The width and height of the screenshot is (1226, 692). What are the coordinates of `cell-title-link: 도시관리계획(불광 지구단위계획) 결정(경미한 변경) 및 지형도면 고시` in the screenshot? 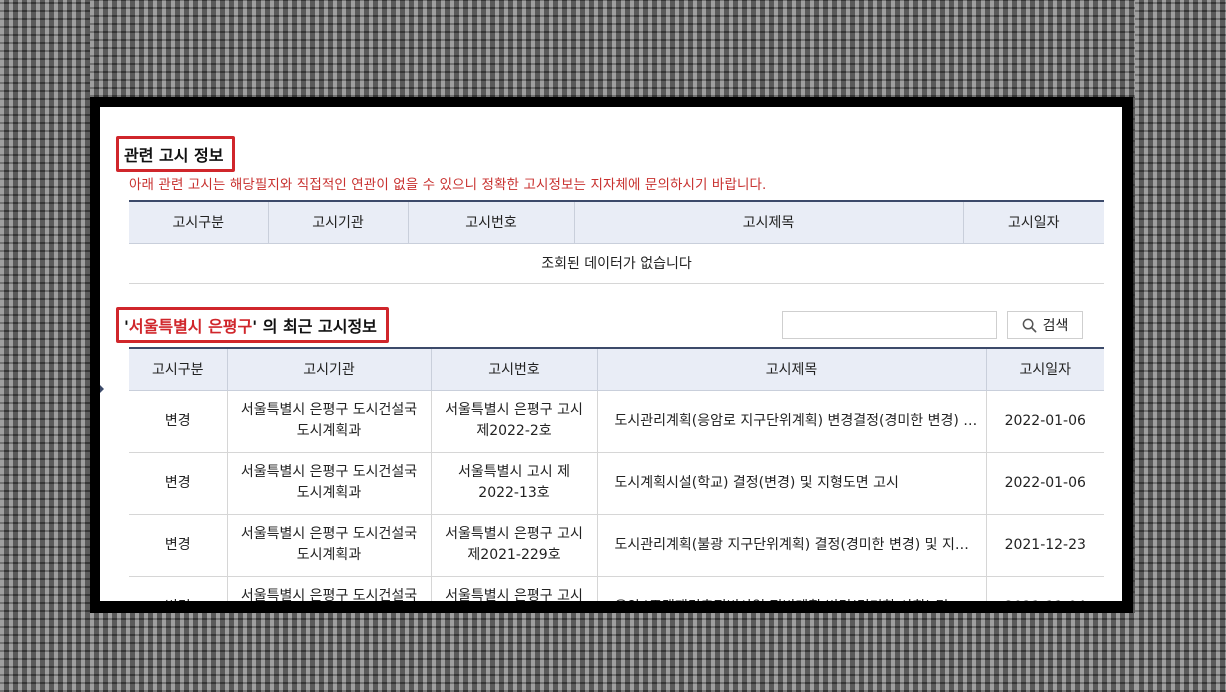 It's located at (791, 545).